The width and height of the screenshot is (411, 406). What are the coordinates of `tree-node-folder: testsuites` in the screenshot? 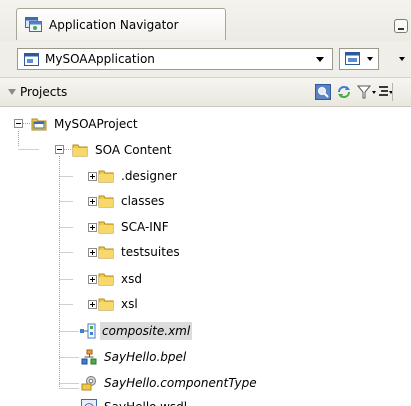 It's located at (140, 252).